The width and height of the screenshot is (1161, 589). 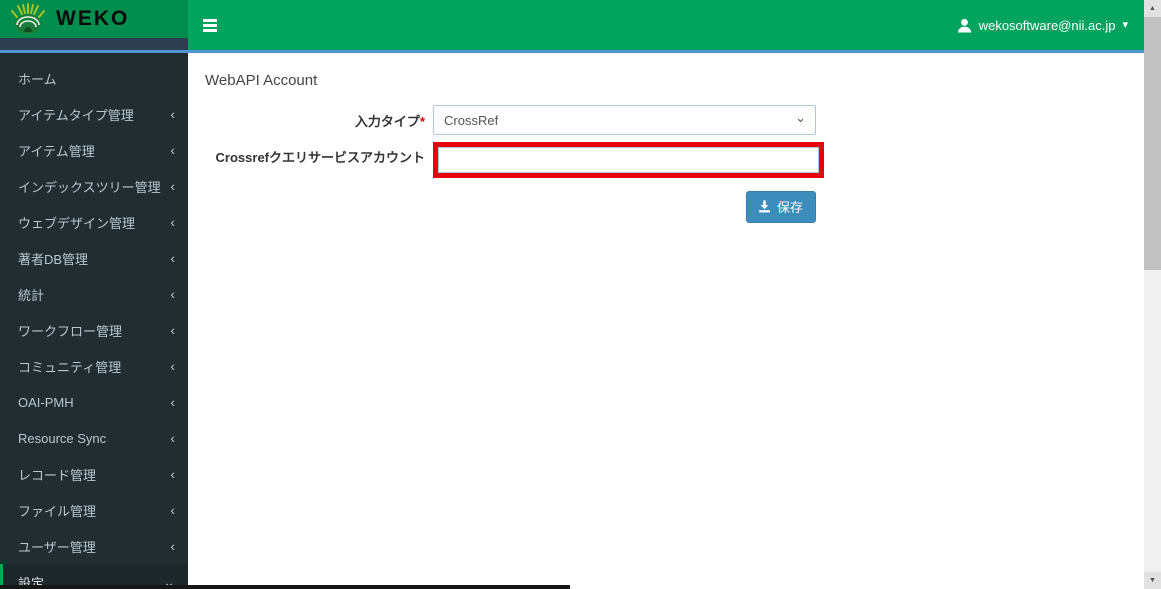 I want to click on sidebar-item-label: インデックスツリー管理, so click(x=89, y=187).